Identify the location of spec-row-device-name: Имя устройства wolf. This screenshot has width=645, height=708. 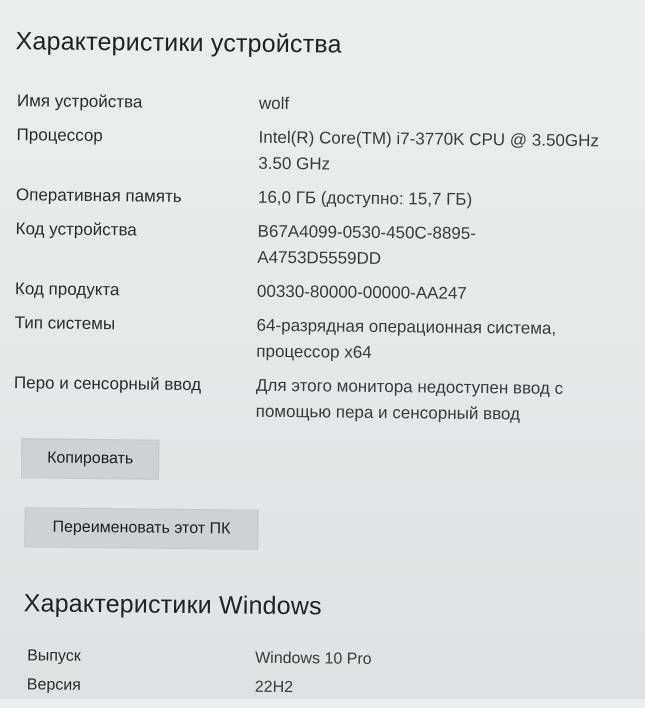
(327, 104).